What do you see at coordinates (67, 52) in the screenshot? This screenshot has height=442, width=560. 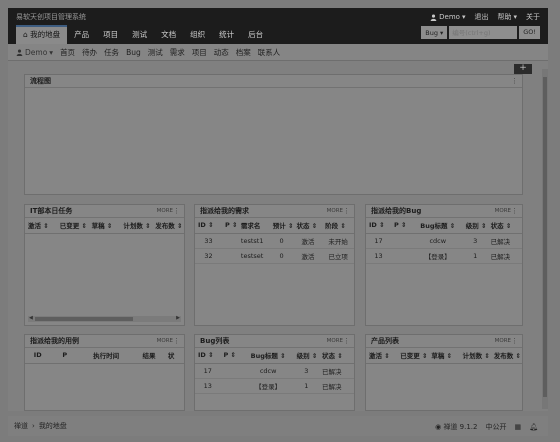 I see `subnav-item-index: 首页` at bounding box center [67, 52].